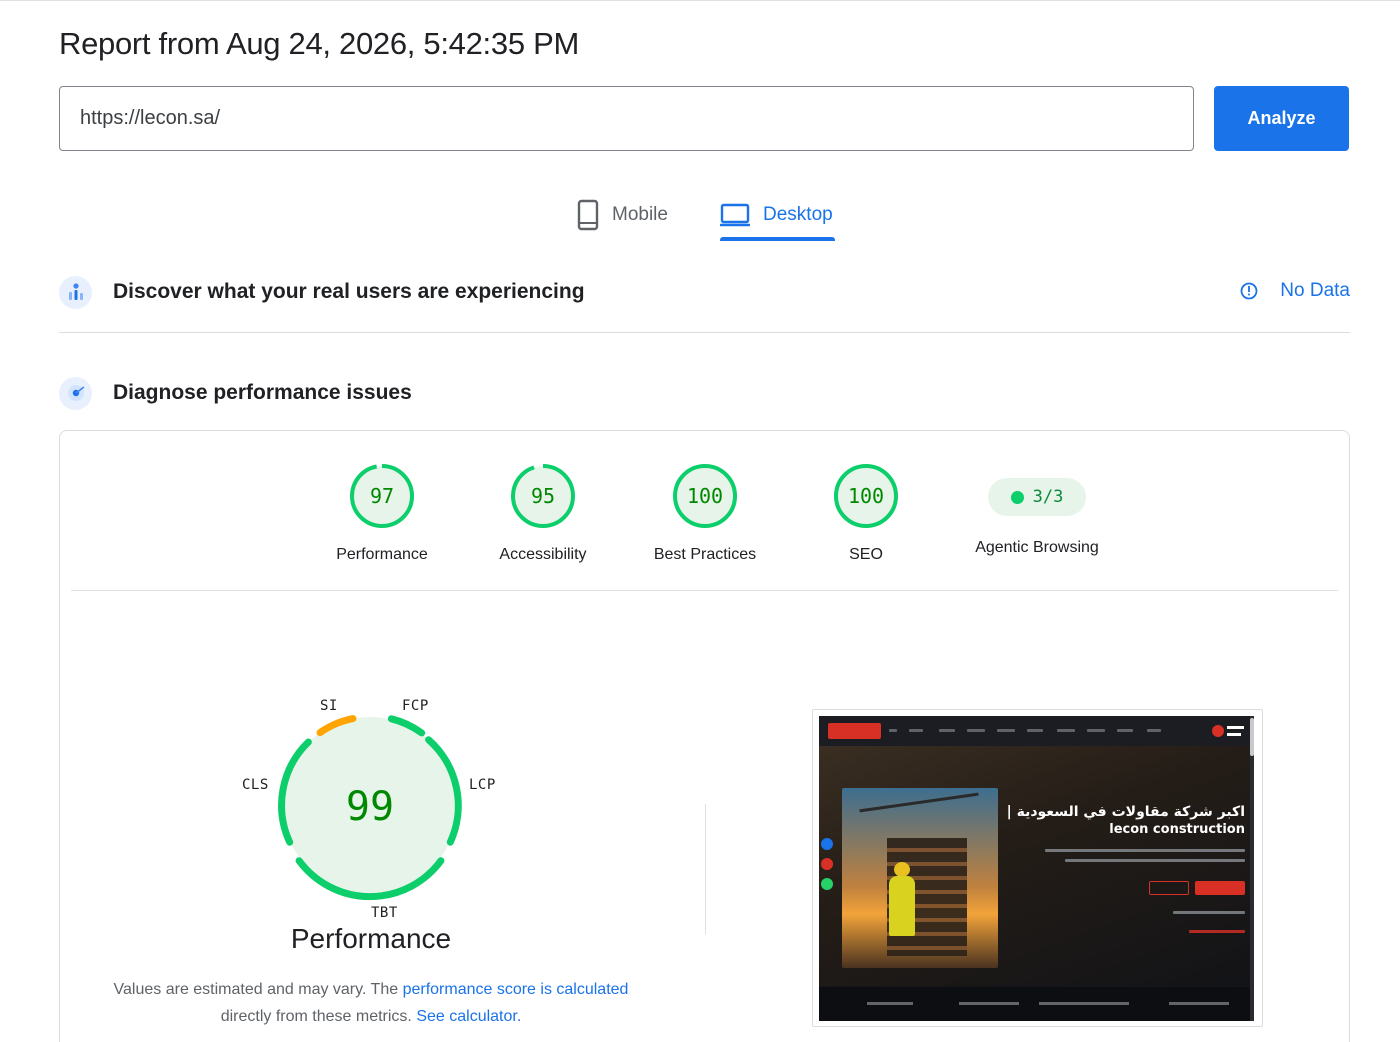 Image resolution: width=1400 pixels, height=1042 pixels. Describe the element at coordinates (1036, 731) in the screenshot. I see `site-nav` at that location.